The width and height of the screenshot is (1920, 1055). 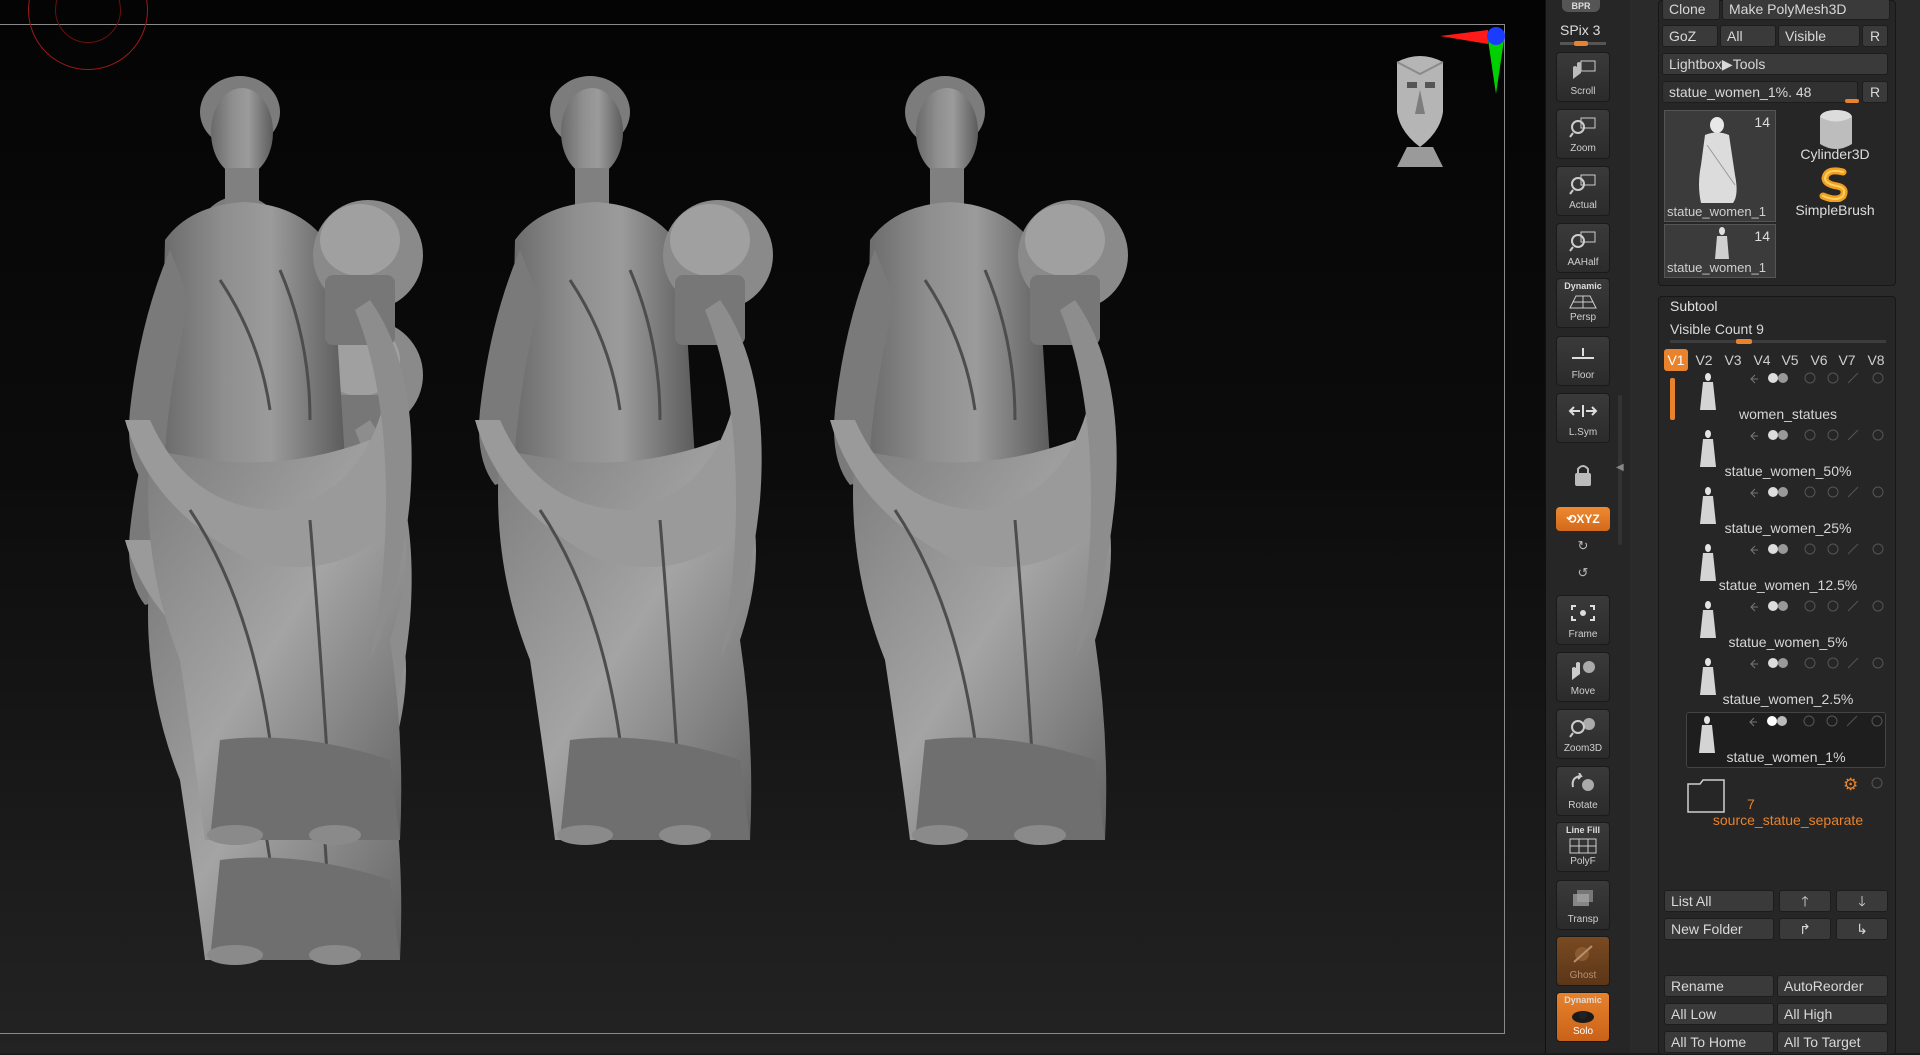 What do you see at coordinates (1580, 30) in the screenshot?
I see `spix-slider-label: SPix 3` at bounding box center [1580, 30].